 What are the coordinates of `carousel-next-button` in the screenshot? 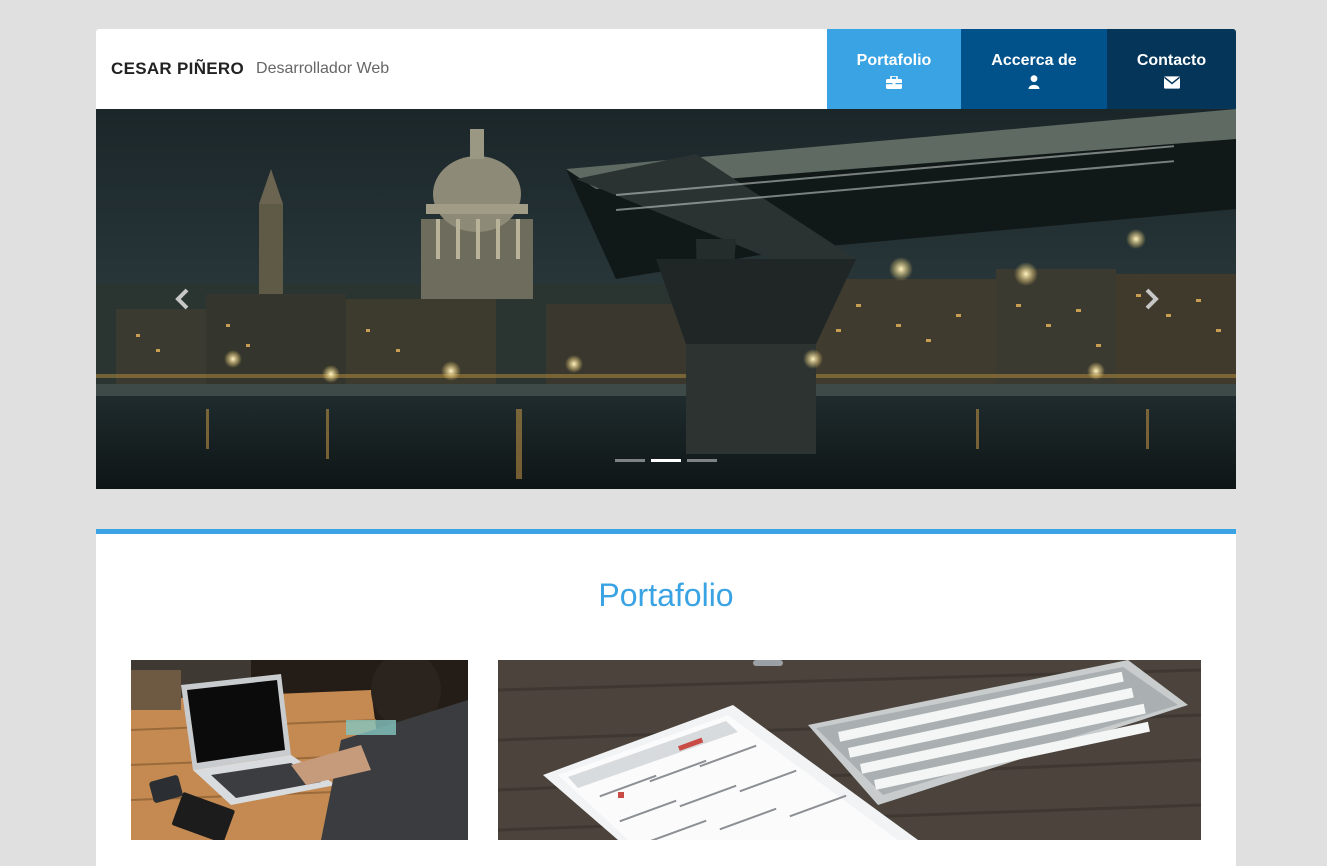 It's located at (1151, 299).